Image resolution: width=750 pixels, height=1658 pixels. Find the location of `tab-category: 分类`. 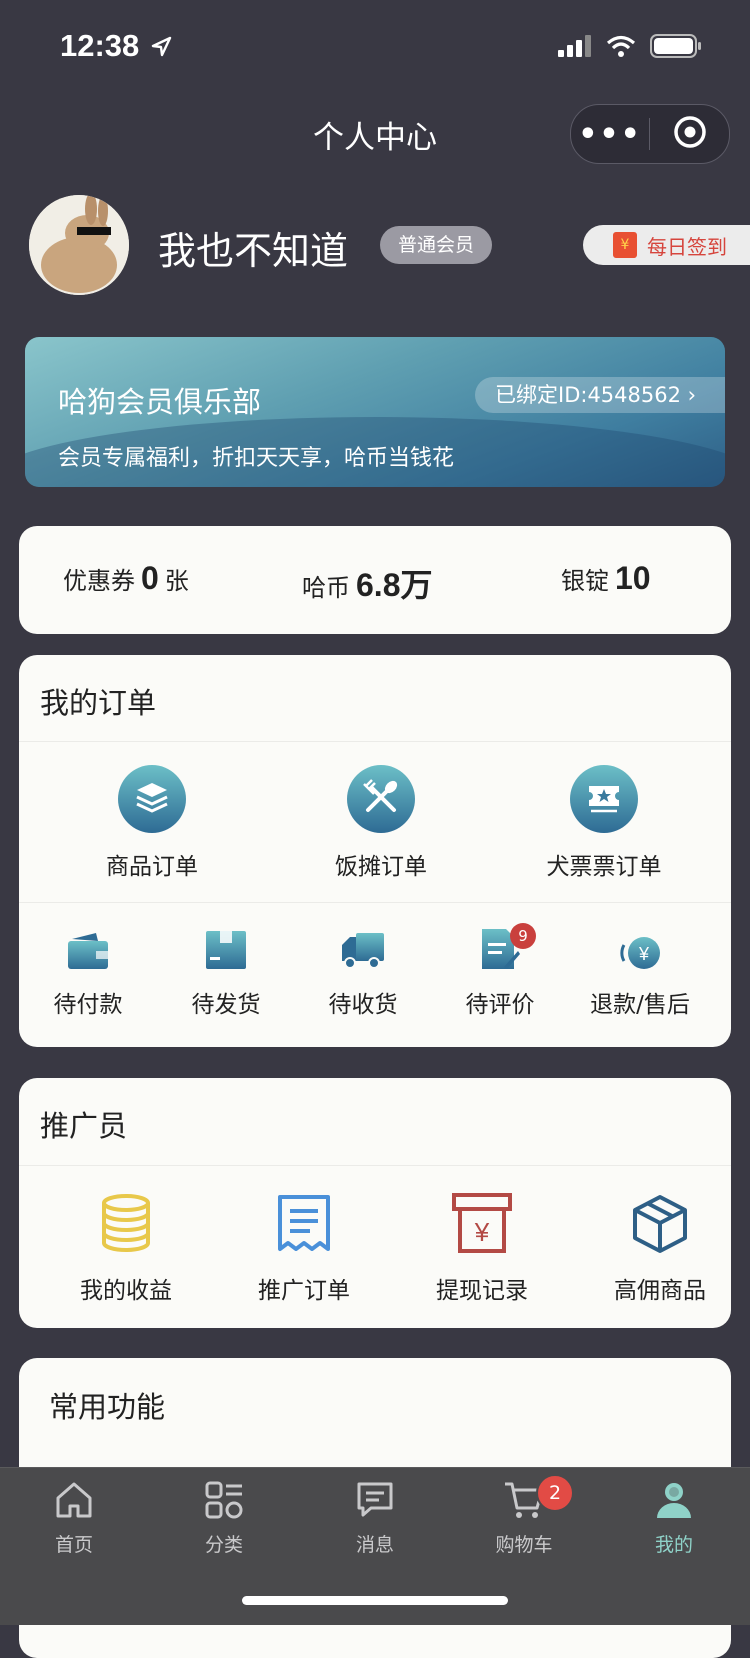

tab-category: 分类 is located at coordinates (224, 1518).